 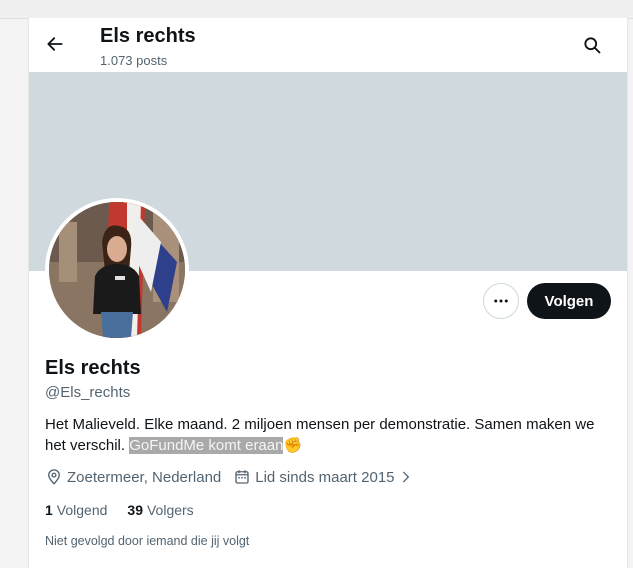 I want to click on profile-header: Els rechts 1.073 posts, so click(x=328, y=45).